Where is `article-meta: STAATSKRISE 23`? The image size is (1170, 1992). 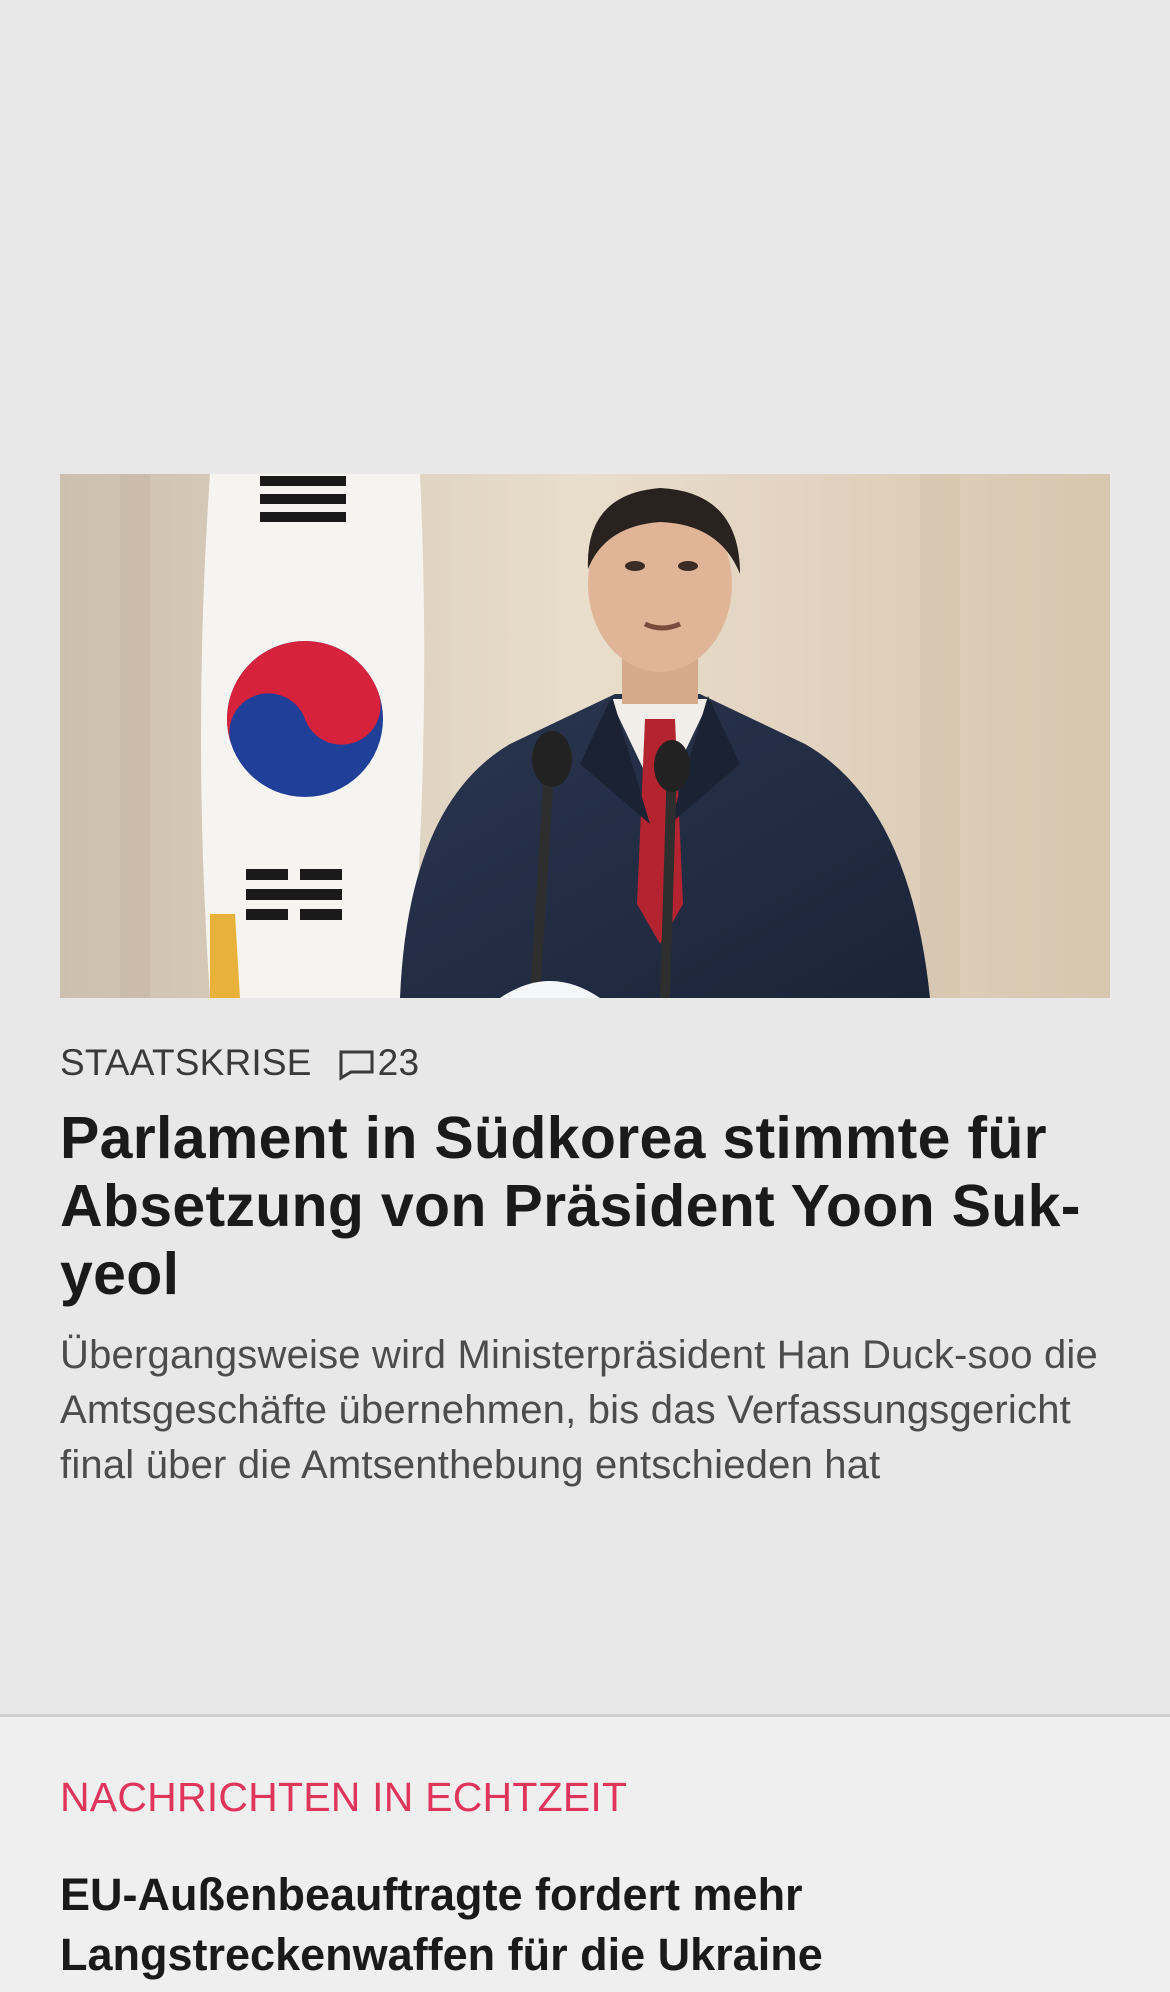 article-meta: STAATSKRISE 23 is located at coordinates (585, 1063).